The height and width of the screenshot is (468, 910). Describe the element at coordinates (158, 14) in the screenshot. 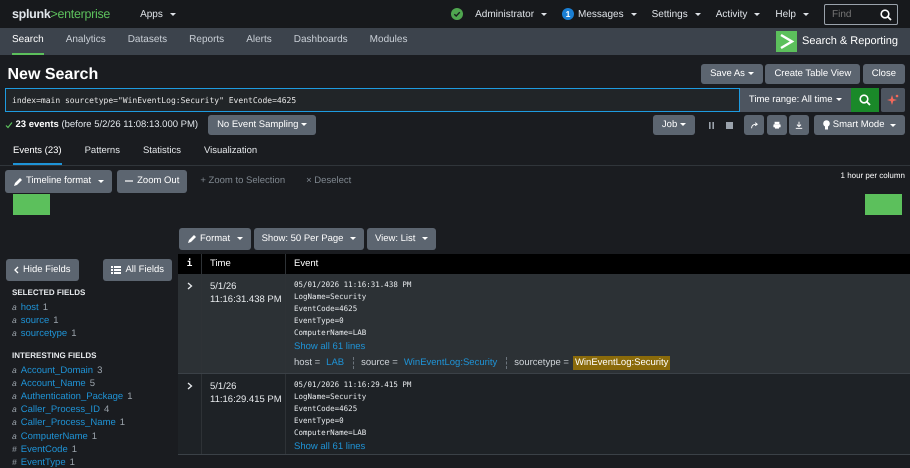

I see `apps-menu: Apps` at that location.